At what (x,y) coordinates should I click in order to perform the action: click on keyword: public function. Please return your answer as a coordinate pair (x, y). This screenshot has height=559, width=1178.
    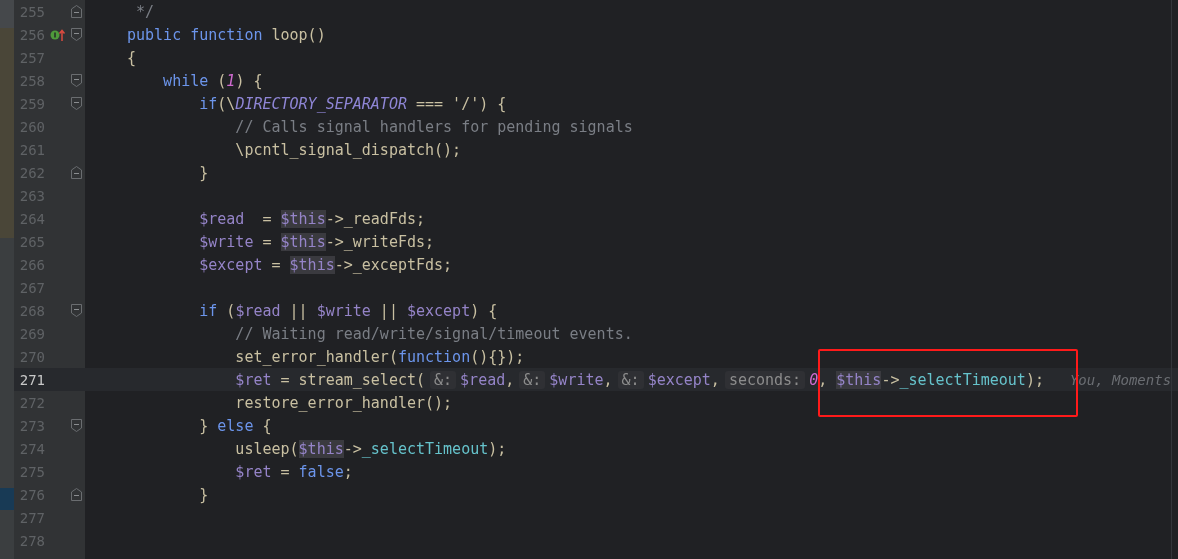
    Looking at the image, I should click on (195, 34).